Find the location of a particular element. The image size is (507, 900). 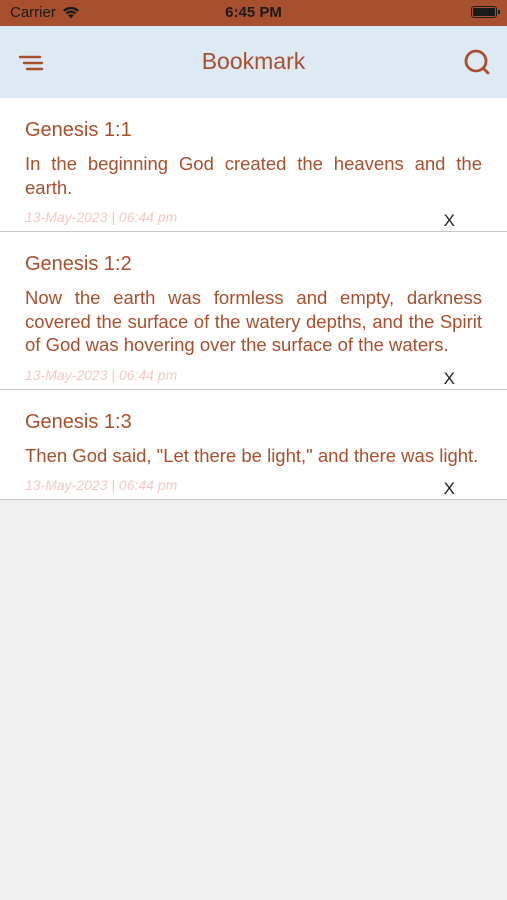

search-button is located at coordinates (477, 62).